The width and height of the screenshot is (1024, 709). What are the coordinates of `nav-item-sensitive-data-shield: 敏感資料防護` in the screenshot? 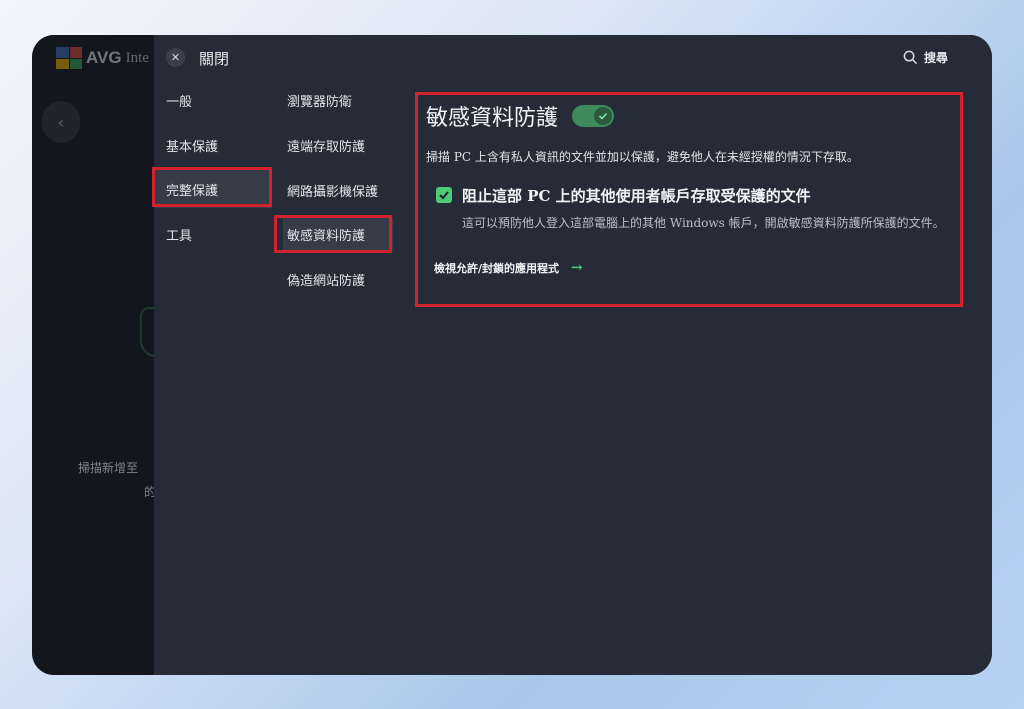 It's located at (338, 234).